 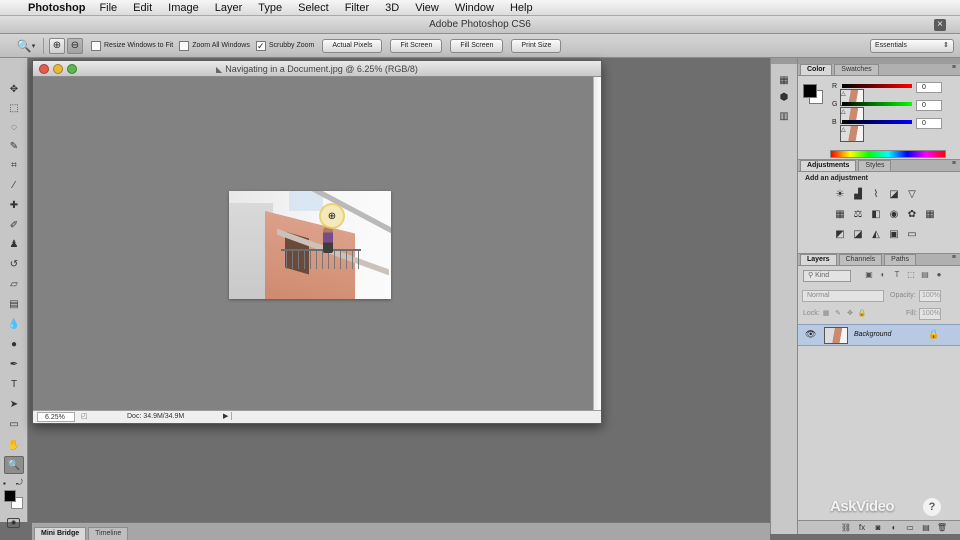 What do you see at coordinates (843, 296) in the screenshot?
I see `blend-mode-select: Normal` at bounding box center [843, 296].